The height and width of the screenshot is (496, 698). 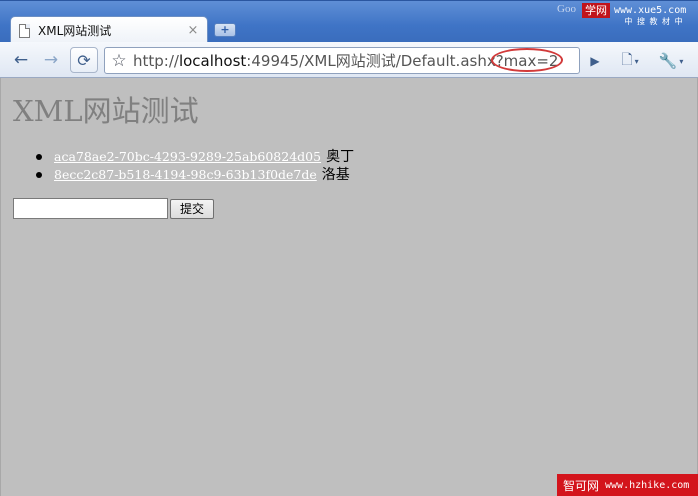 I want to click on reload-button: ⟳, so click(x=84, y=60).